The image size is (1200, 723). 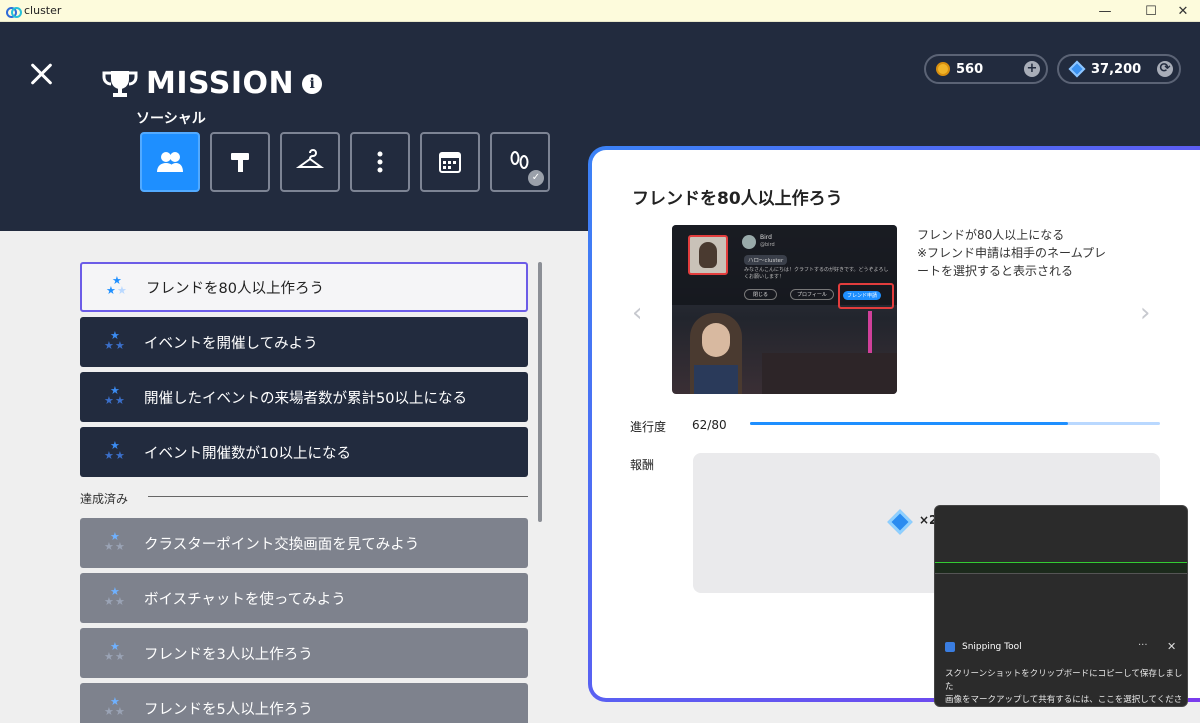 I want to click on tab-footprints: ✓, so click(x=520, y=162).